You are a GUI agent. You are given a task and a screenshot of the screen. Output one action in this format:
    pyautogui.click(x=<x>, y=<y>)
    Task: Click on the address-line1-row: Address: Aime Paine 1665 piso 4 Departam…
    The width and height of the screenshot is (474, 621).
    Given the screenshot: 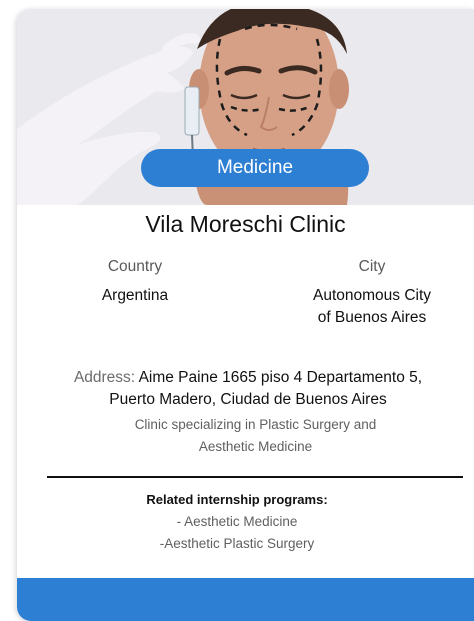 What is the action you would take?
    pyautogui.click(x=248, y=378)
    